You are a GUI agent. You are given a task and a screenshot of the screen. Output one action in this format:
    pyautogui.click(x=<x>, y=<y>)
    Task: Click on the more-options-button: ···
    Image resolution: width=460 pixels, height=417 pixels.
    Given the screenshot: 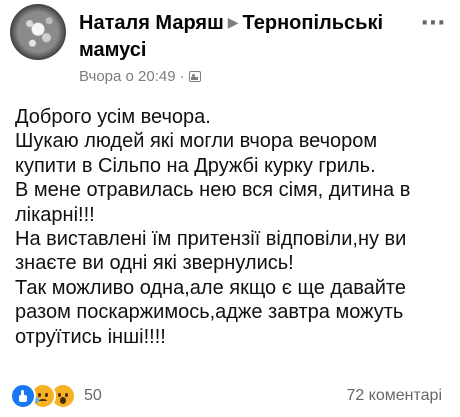 What is the action you would take?
    pyautogui.click(x=433, y=23)
    